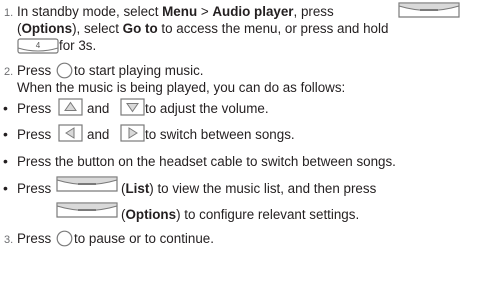 This screenshot has height=288, width=478. Describe the element at coordinates (263, 188) in the screenshot. I see `text: ) to view the music list, and then press` at that location.